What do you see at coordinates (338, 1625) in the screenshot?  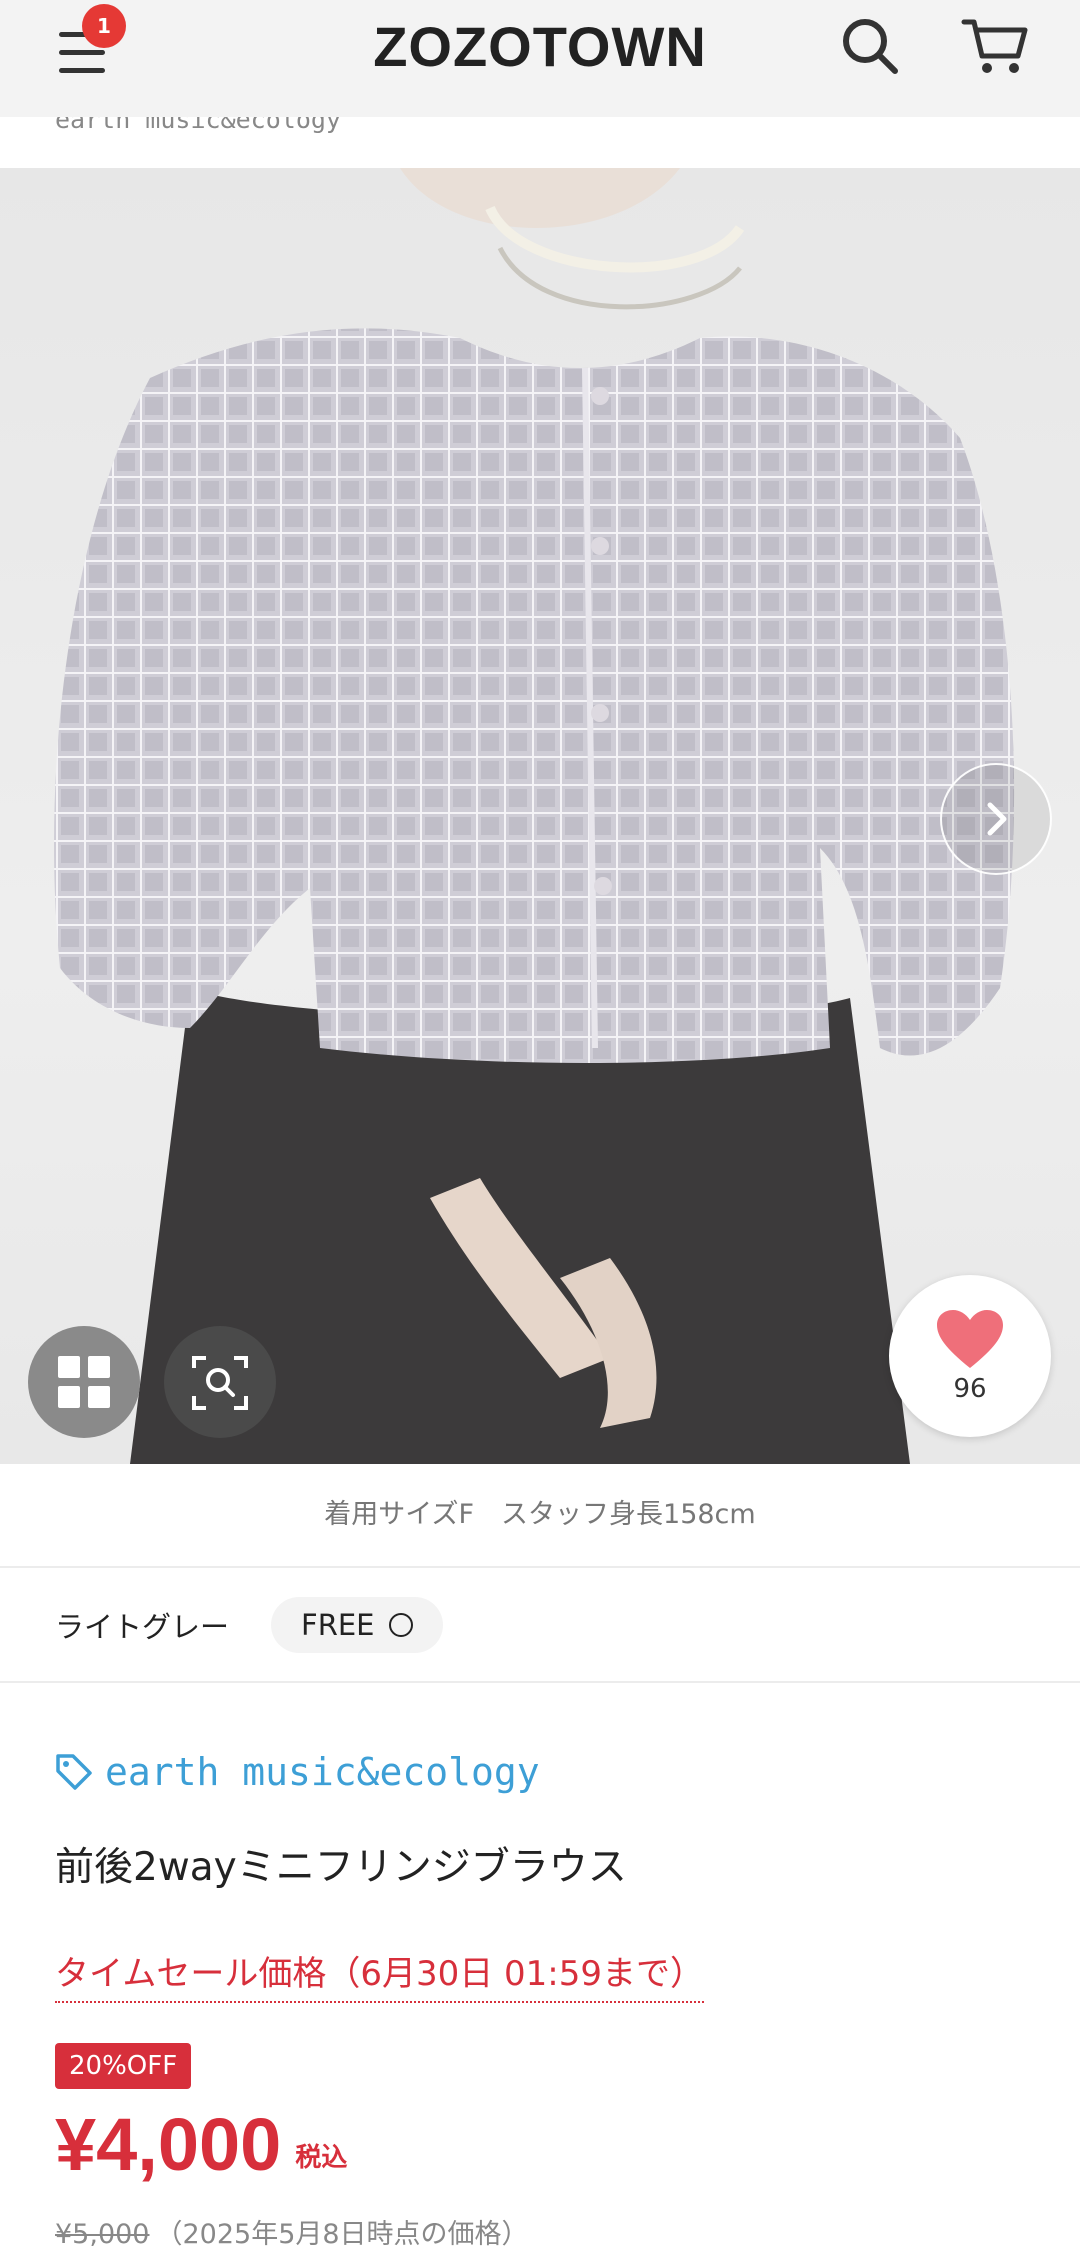 I see `size-label: FREE` at bounding box center [338, 1625].